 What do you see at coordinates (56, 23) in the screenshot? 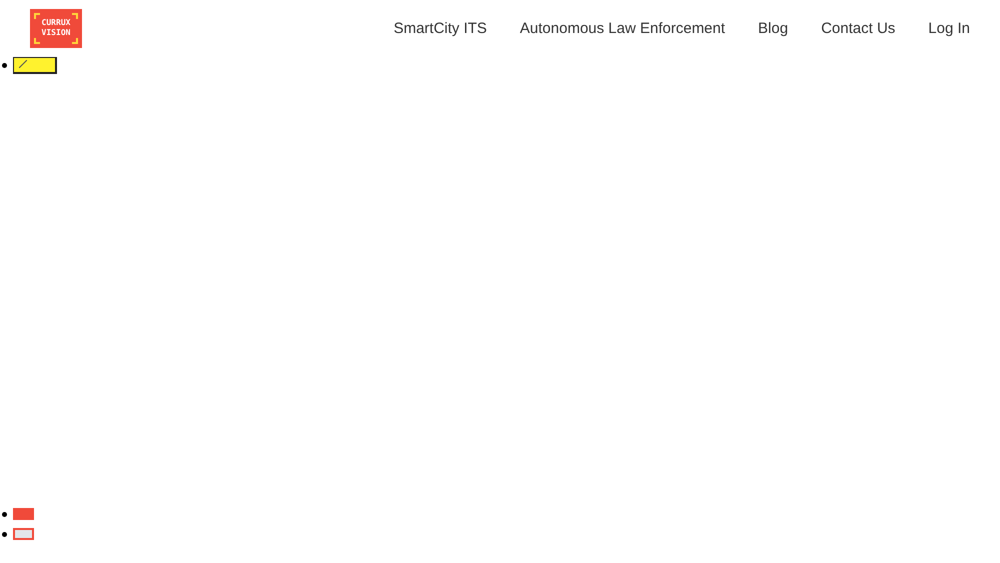
I see `logo-text: CURRUX` at bounding box center [56, 23].